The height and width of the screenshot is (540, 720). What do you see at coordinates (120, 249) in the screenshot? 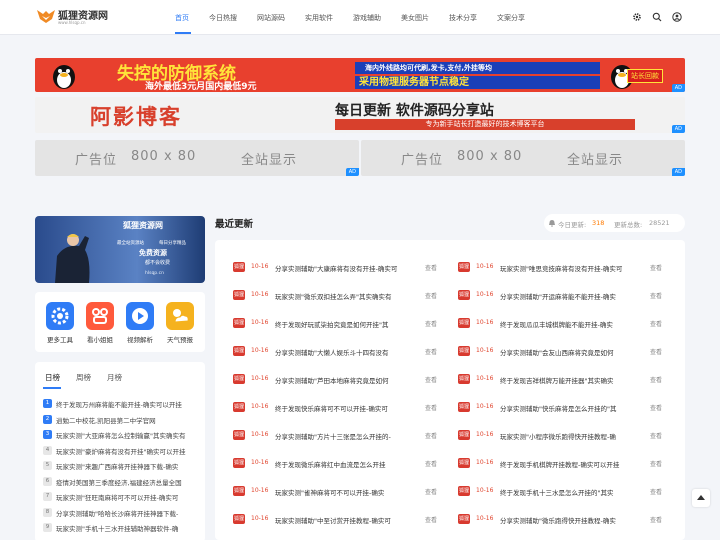
I see `sidebar-hero-image: 狐狸资源网 最全站资源站 每日分享精品 免费资源 都不会收费 hlsqp.cn` at bounding box center [120, 249].